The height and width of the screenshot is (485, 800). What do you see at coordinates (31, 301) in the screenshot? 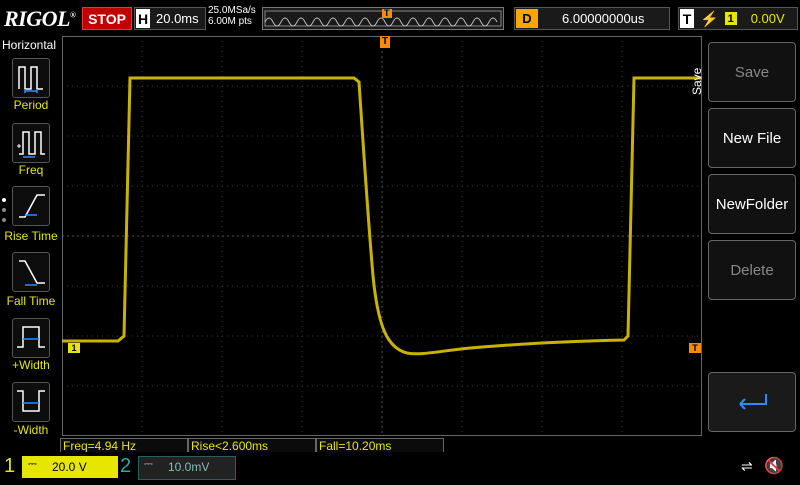
I see `fall-time-label: Fall Time` at bounding box center [31, 301].